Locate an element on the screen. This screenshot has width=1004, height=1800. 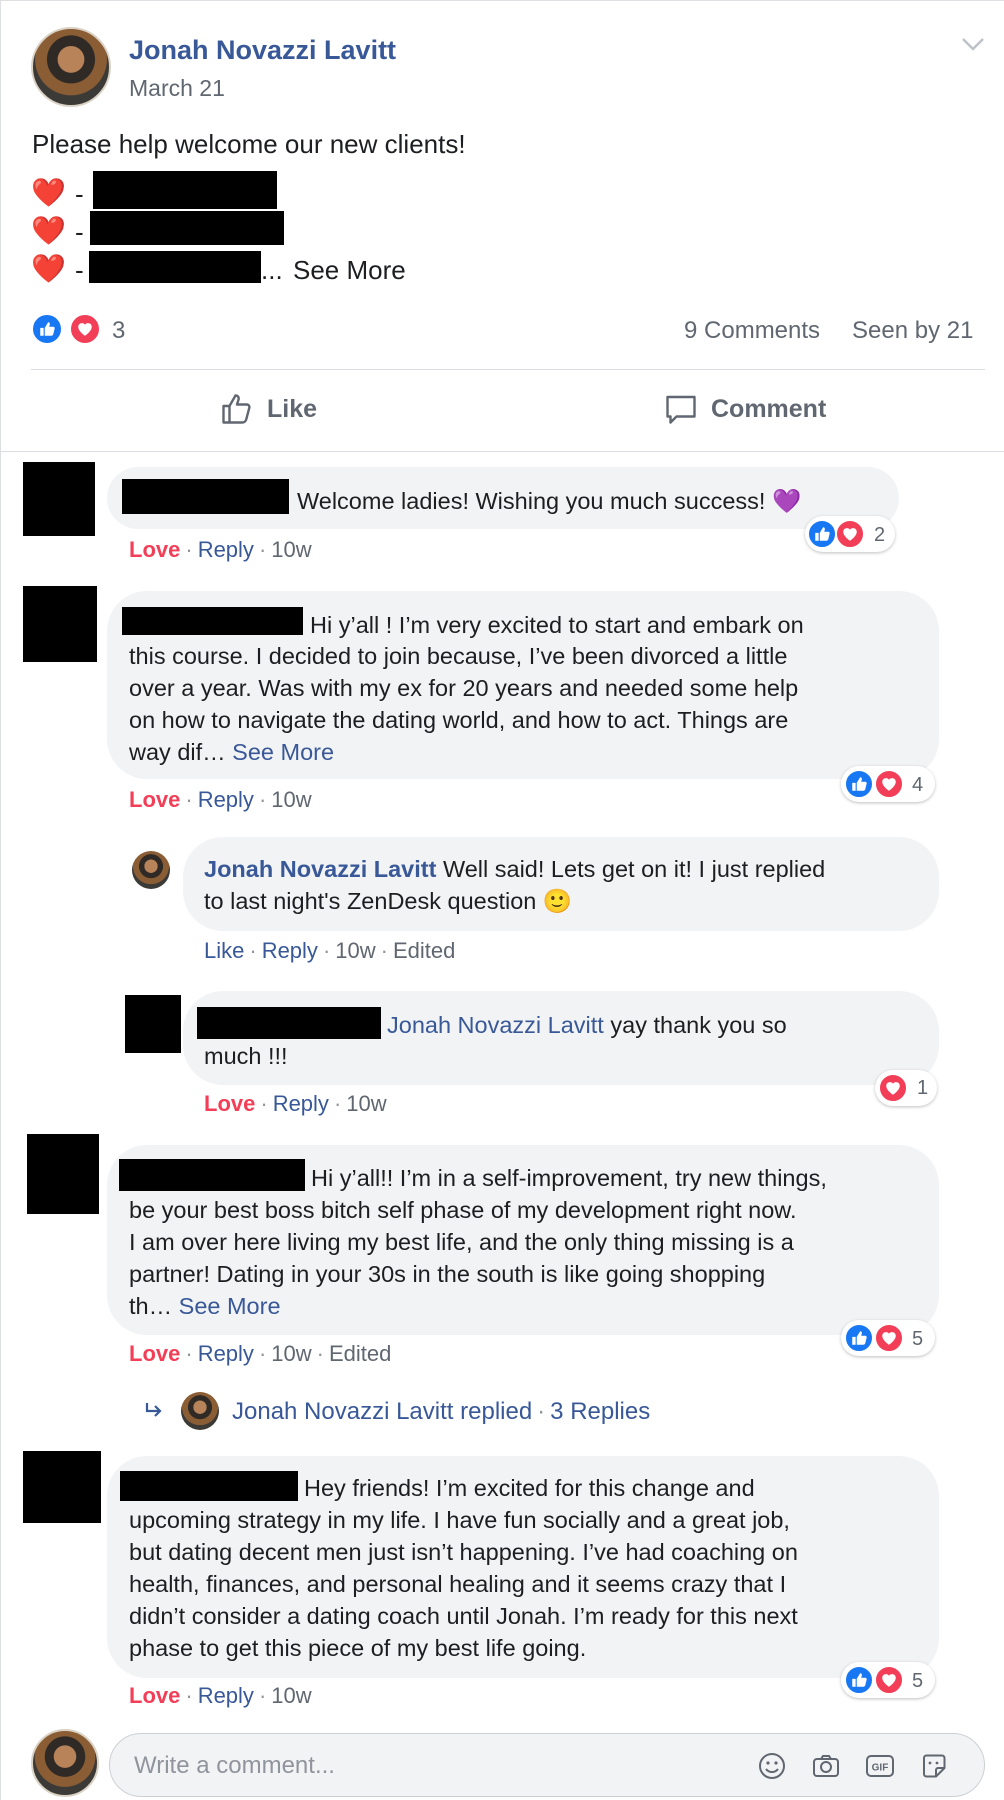
reaction-count: 3 is located at coordinates (118, 331).